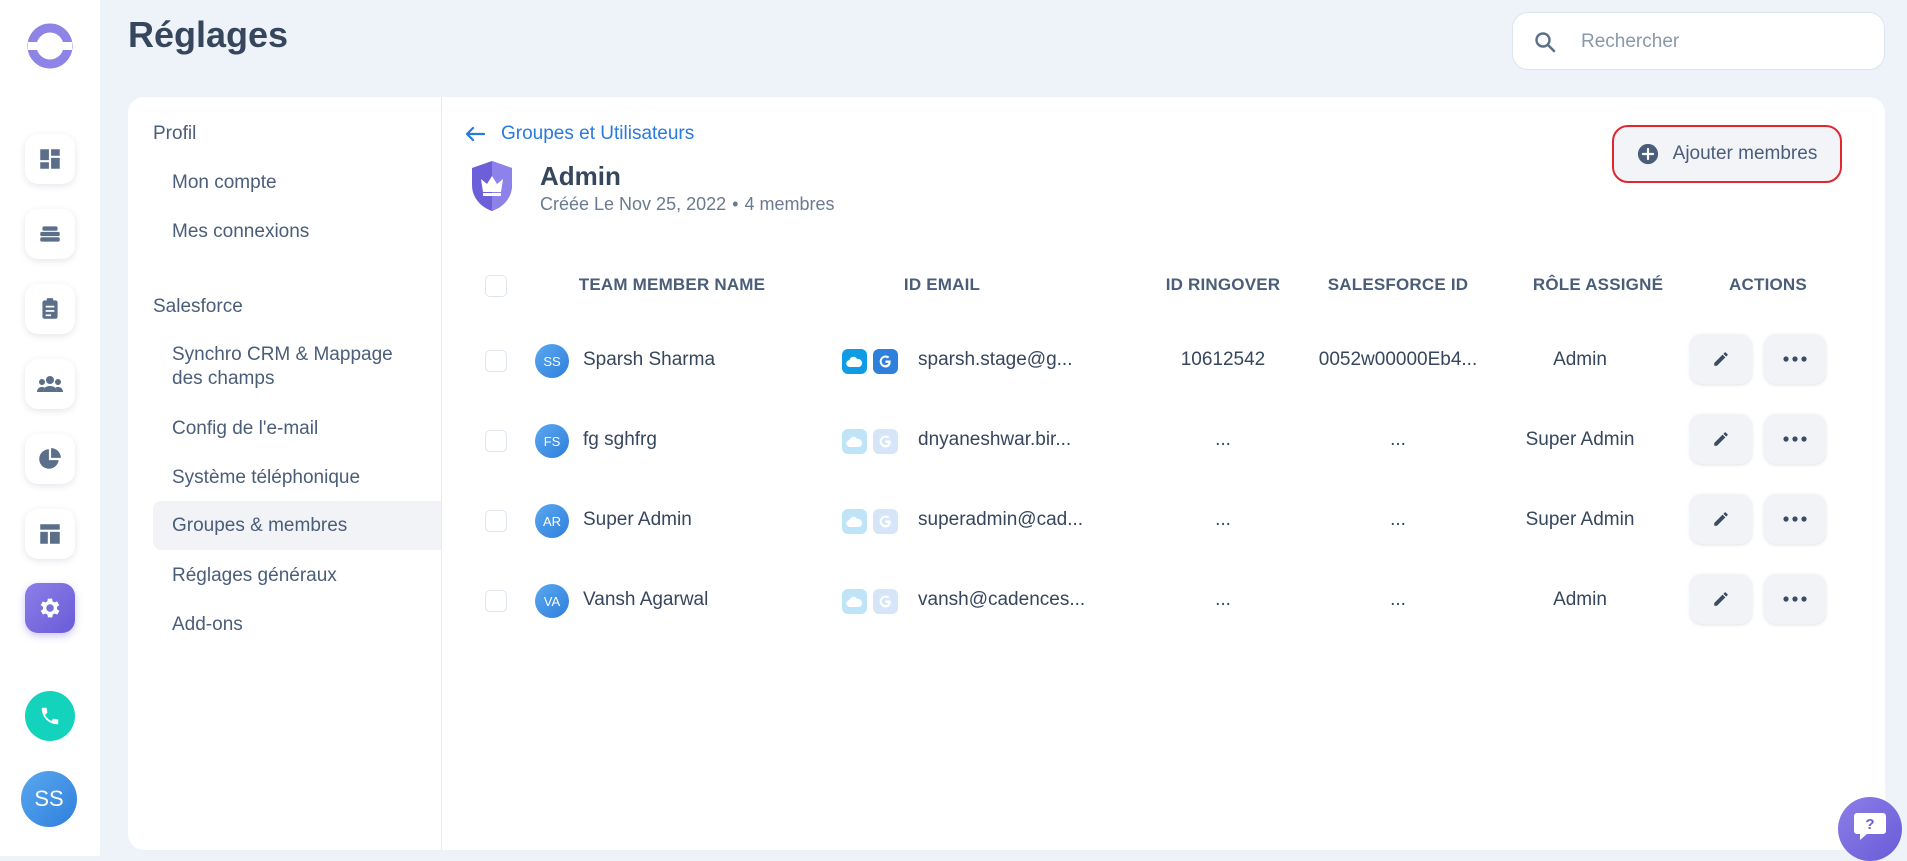  I want to click on clipboard-icon, so click(50, 308).